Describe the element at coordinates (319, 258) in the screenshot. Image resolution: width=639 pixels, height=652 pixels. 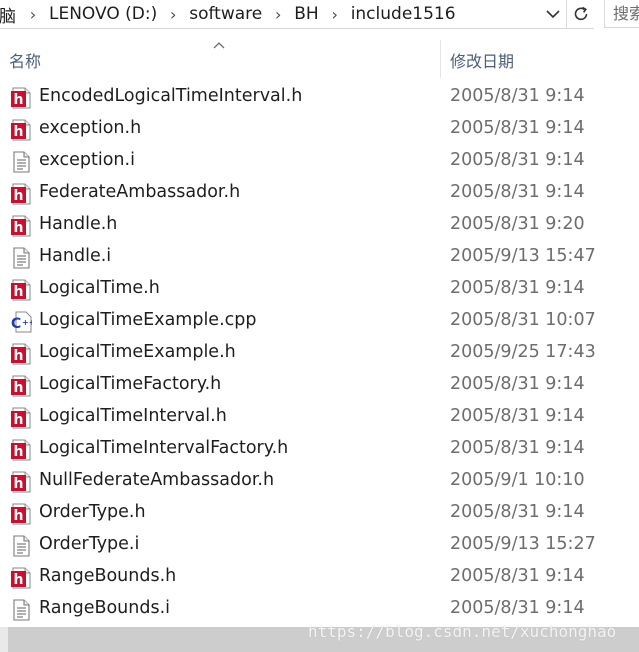
I see `file-row: Handle.i 2005/9/13 15:47` at that location.